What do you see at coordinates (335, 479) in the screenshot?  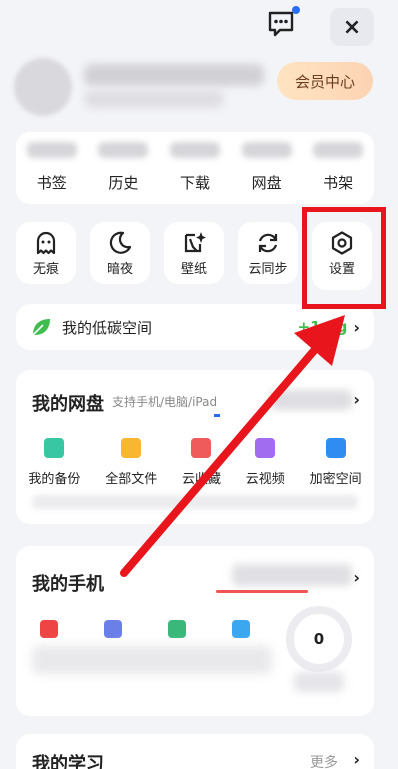 I see `disk-item-label: 加密空间` at bounding box center [335, 479].